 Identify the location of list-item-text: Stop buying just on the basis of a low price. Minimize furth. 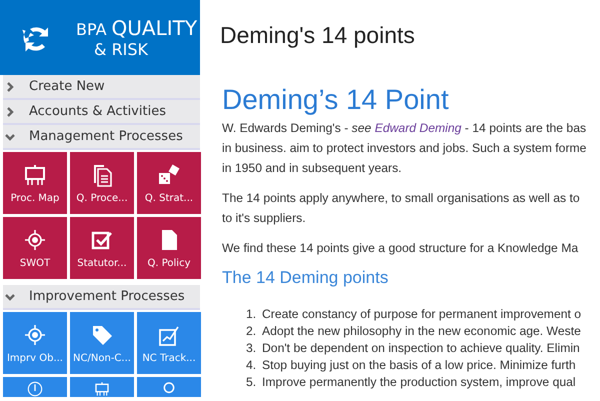
(419, 365).